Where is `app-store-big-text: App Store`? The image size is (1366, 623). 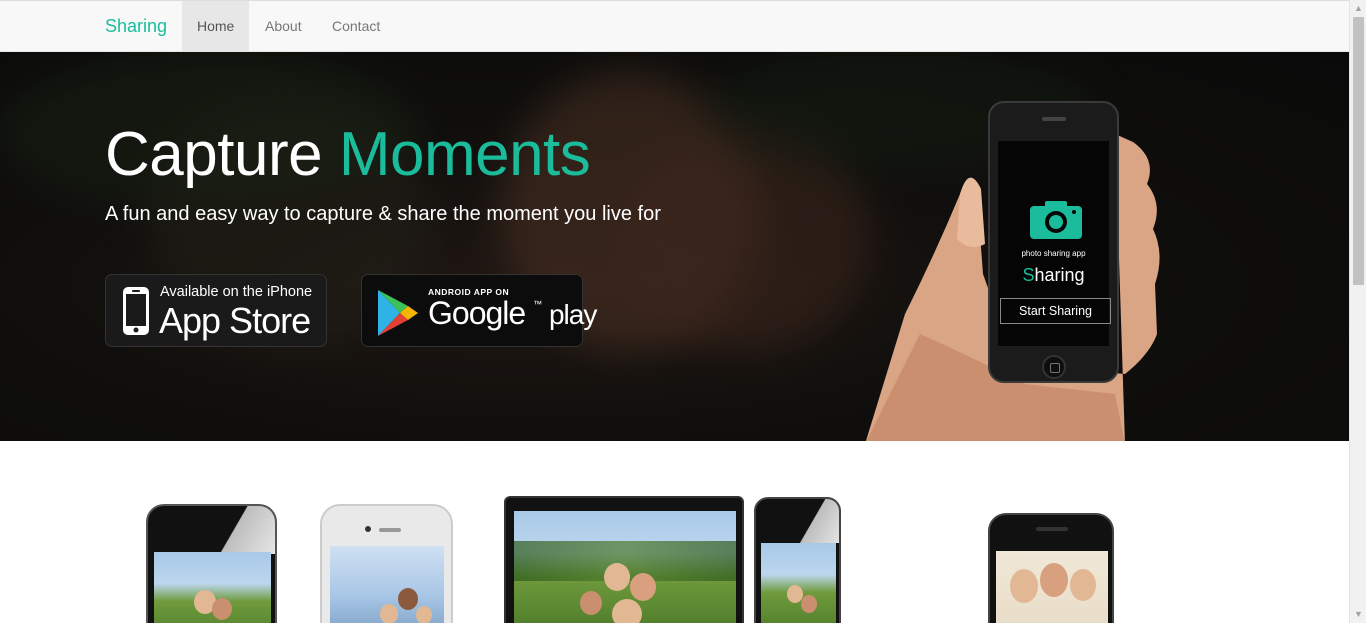 app-store-big-text: App Store is located at coordinates (235, 320).